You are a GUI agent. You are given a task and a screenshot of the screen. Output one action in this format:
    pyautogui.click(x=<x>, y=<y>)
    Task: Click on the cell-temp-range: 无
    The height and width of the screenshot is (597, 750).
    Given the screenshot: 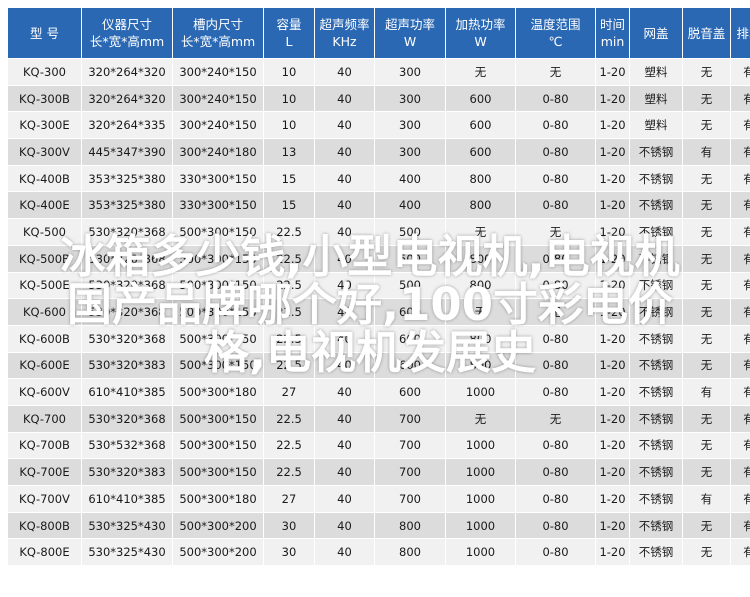 What is the action you would take?
    pyautogui.click(x=555, y=418)
    